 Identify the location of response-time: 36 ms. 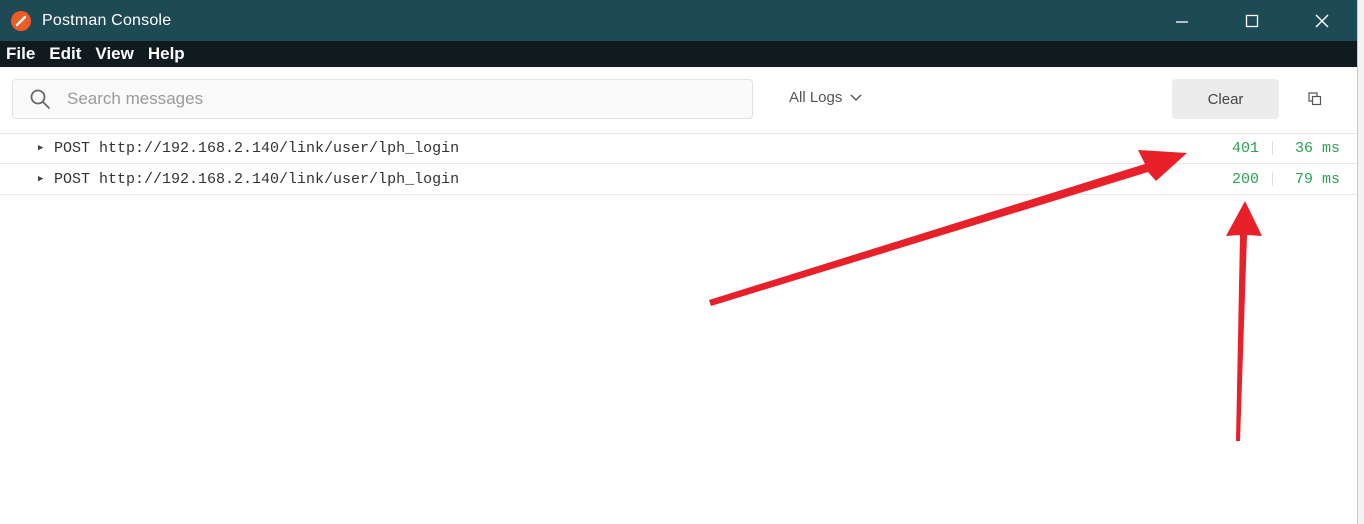
(1317, 148).